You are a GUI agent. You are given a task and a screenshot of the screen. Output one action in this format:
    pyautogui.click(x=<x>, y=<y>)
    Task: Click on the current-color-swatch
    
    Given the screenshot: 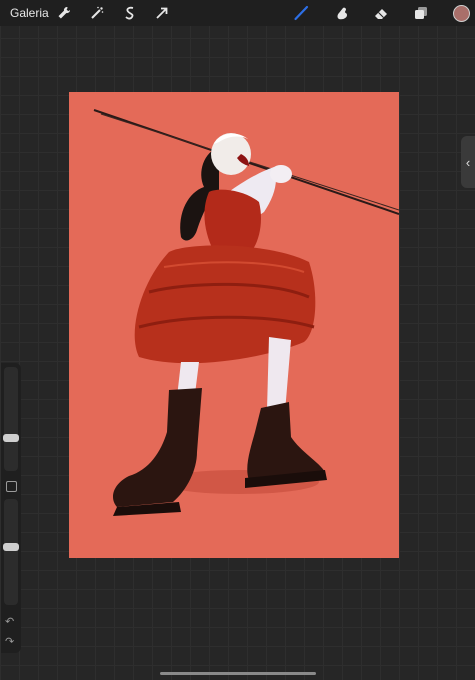 What is the action you would take?
    pyautogui.click(x=461, y=13)
    